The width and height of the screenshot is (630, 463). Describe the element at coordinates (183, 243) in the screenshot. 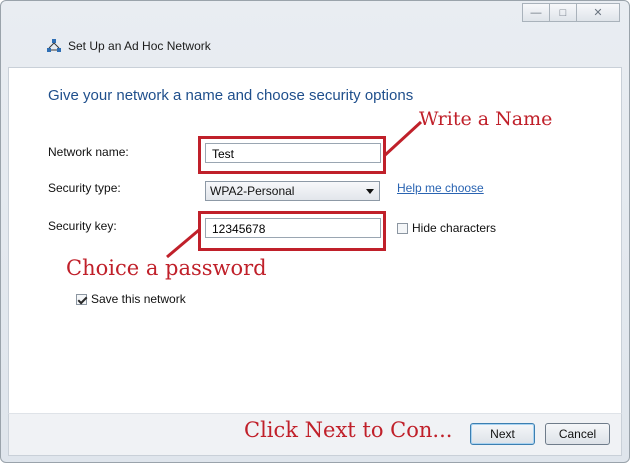

I see `arrow-to-key` at that location.